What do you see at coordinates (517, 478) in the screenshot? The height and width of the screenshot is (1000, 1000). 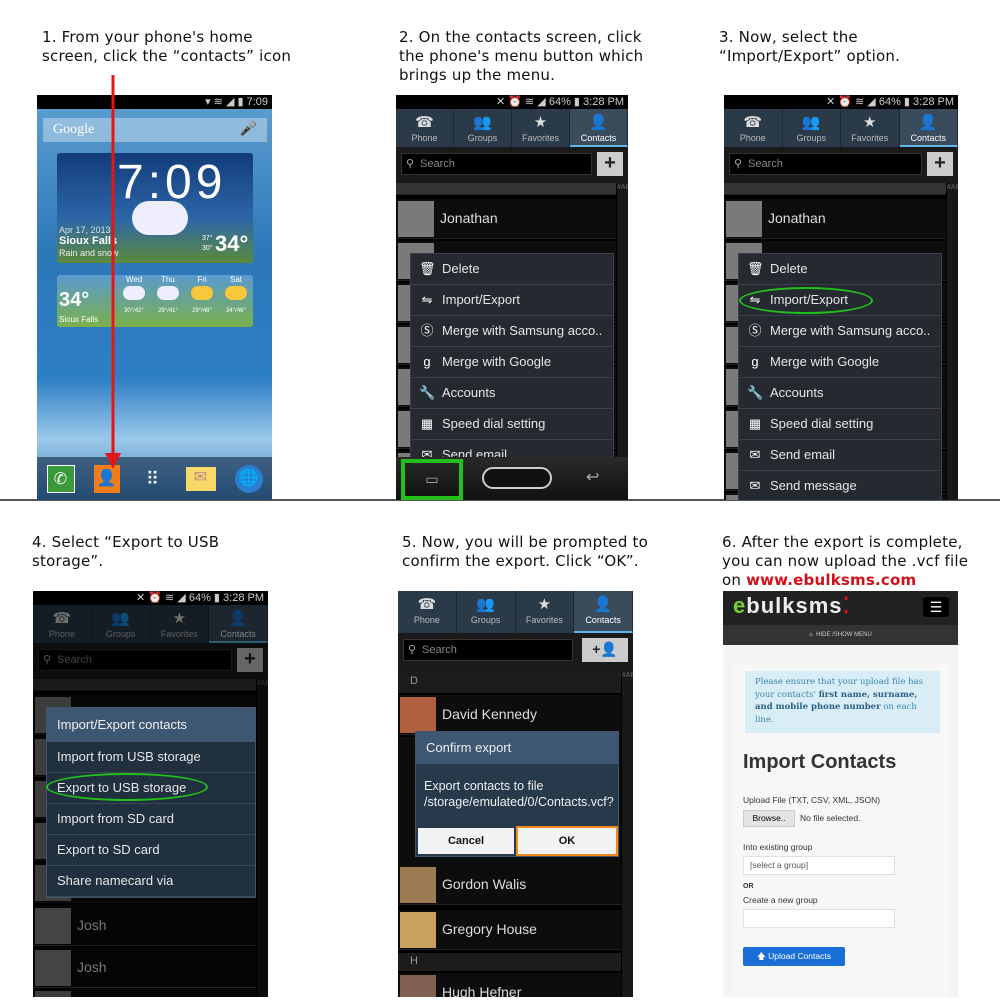 I see `home-button` at bounding box center [517, 478].